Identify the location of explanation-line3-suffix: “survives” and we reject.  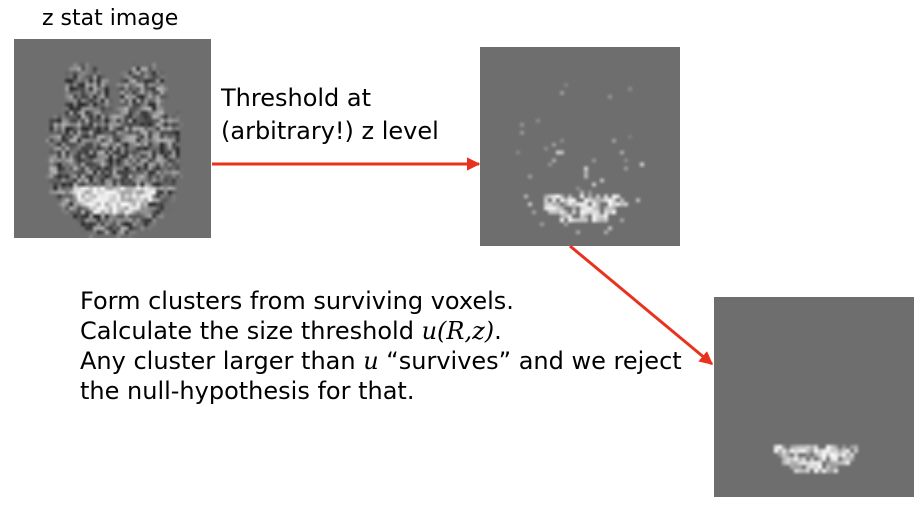
(530, 361).